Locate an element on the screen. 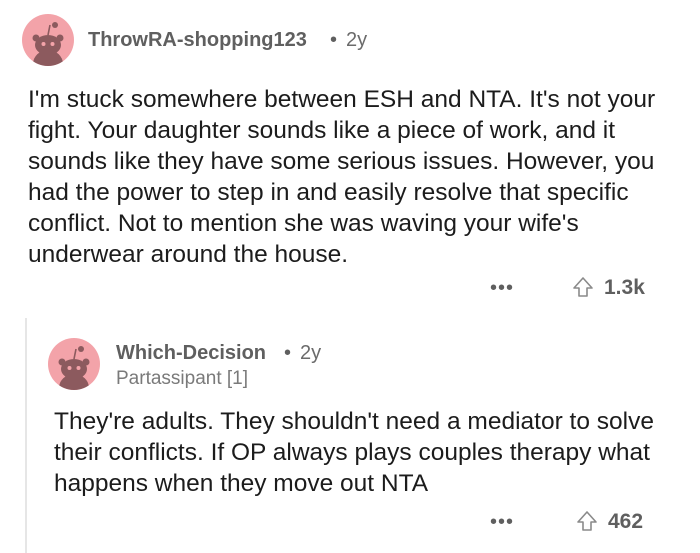  vote-score: 1.3k is located at coordinates (624, 287).